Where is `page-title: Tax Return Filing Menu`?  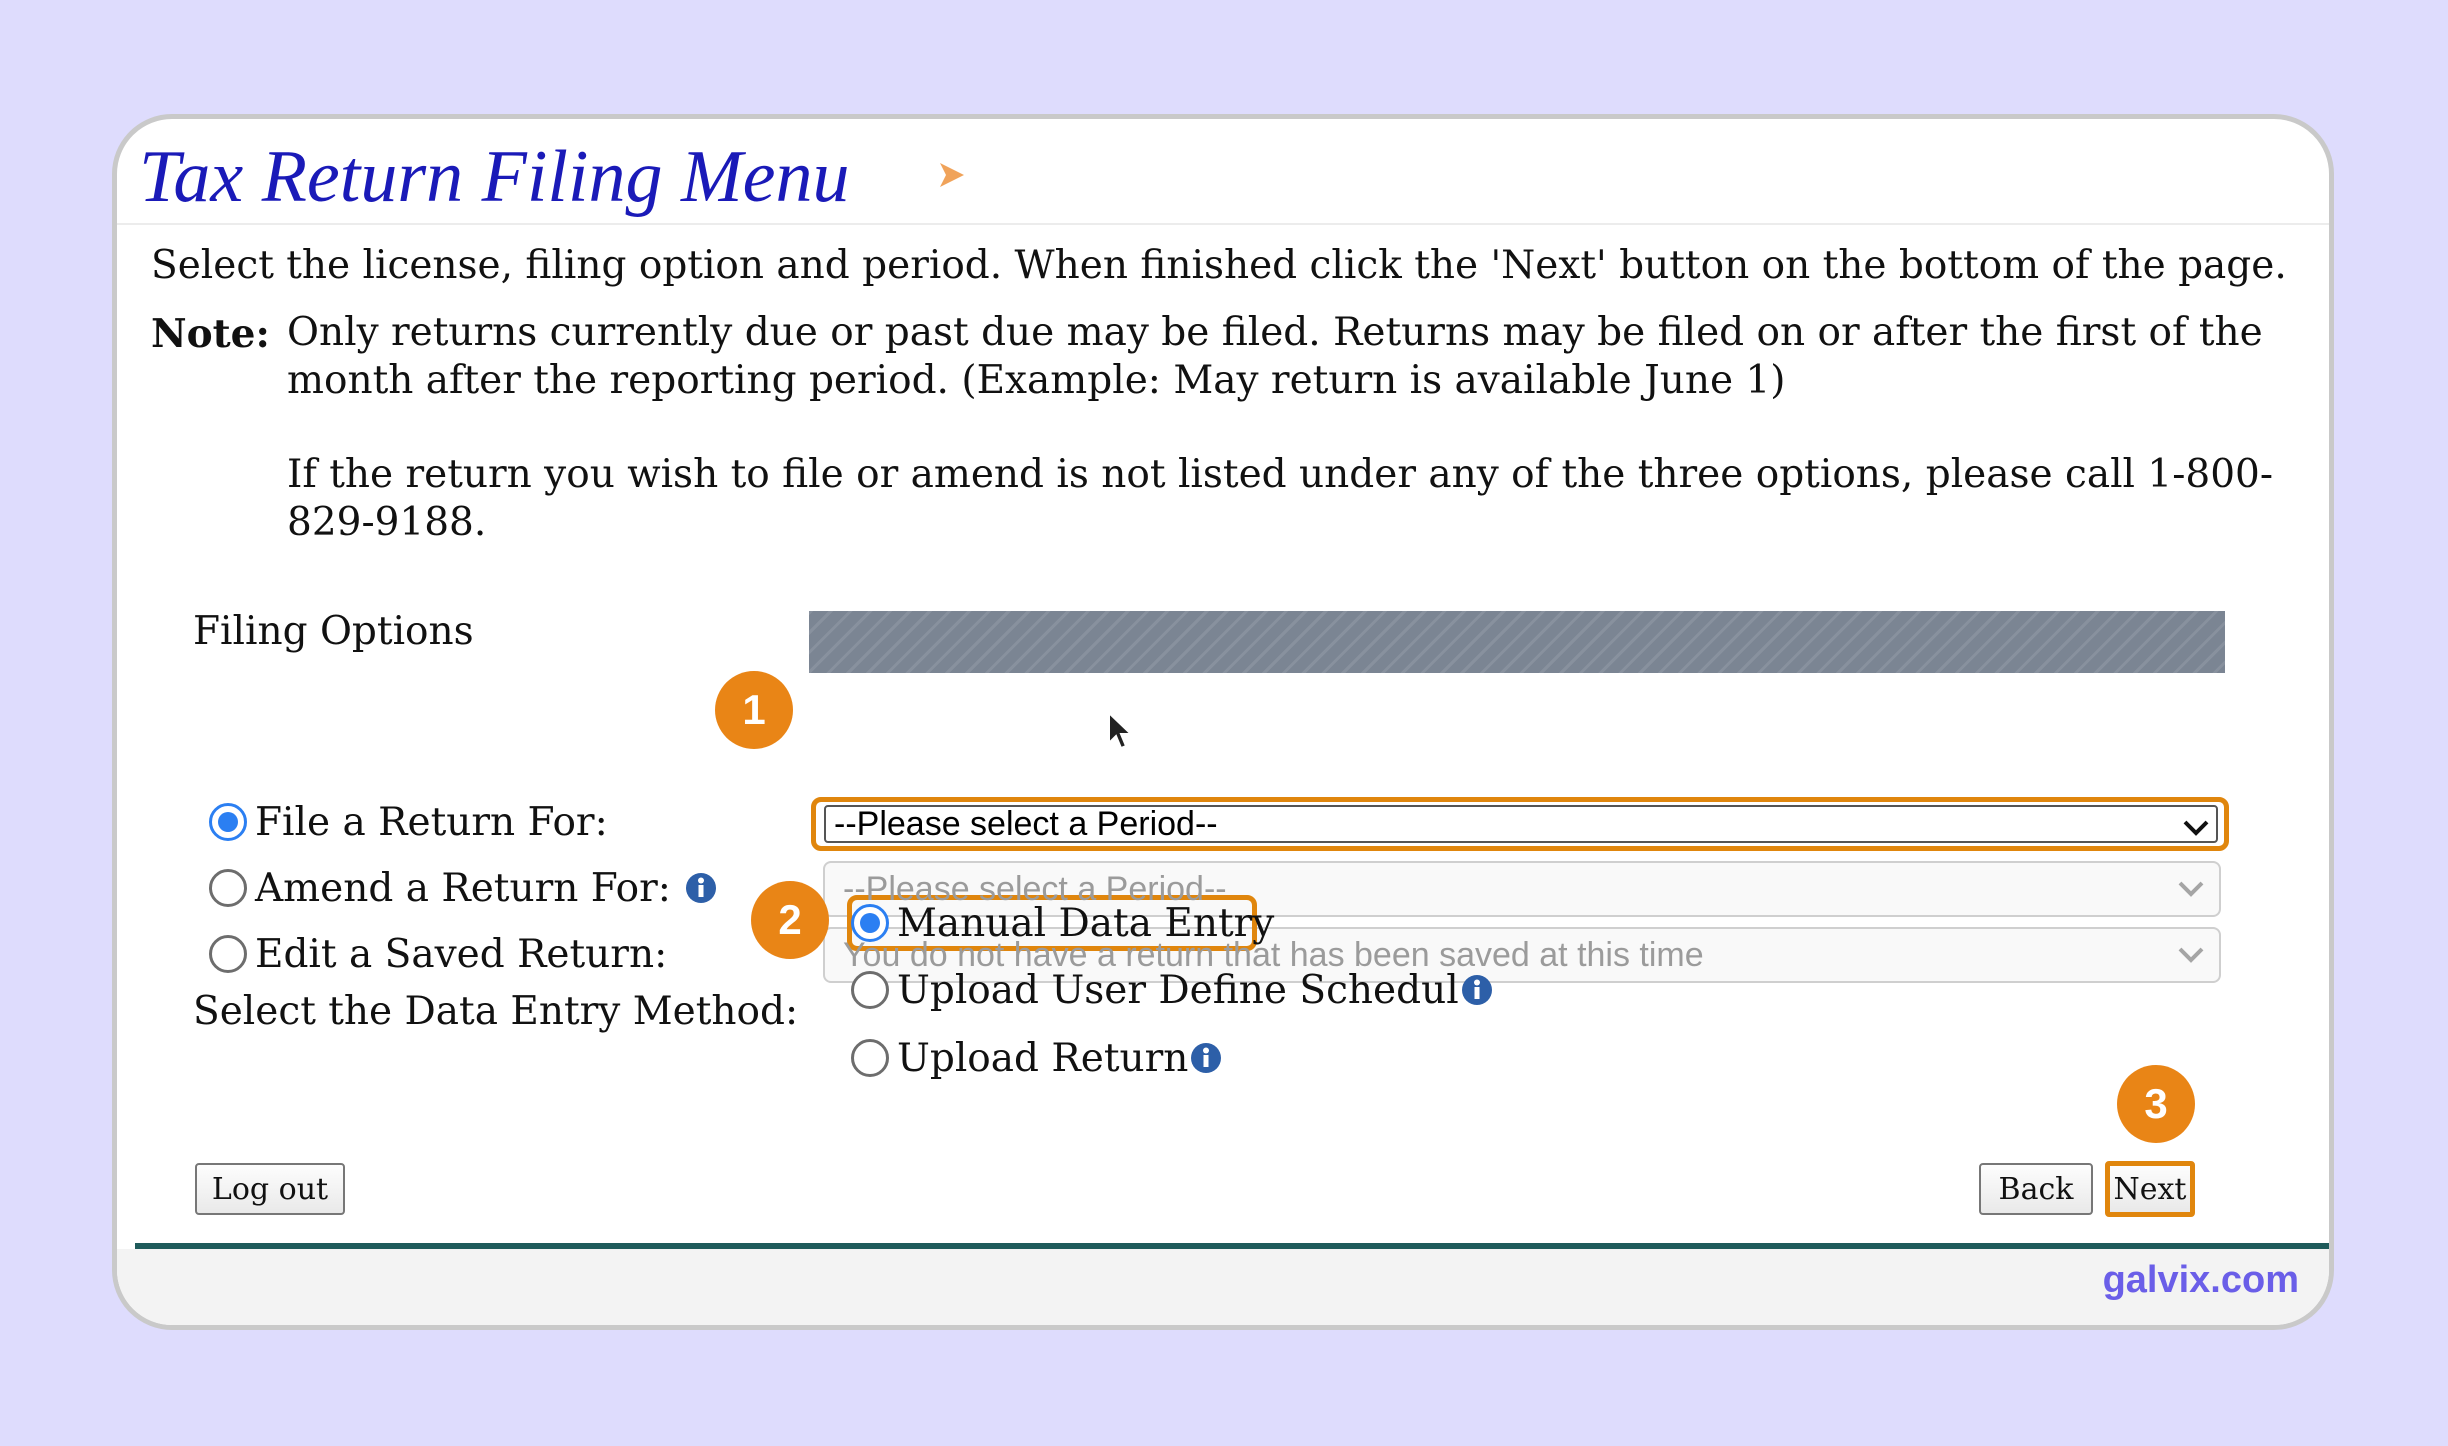
page-title: Tax Return Filing Menu is located at coordinates (494, 177).